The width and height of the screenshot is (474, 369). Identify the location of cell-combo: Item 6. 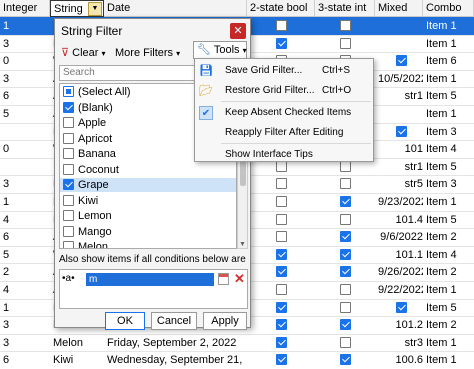
(449, 61).